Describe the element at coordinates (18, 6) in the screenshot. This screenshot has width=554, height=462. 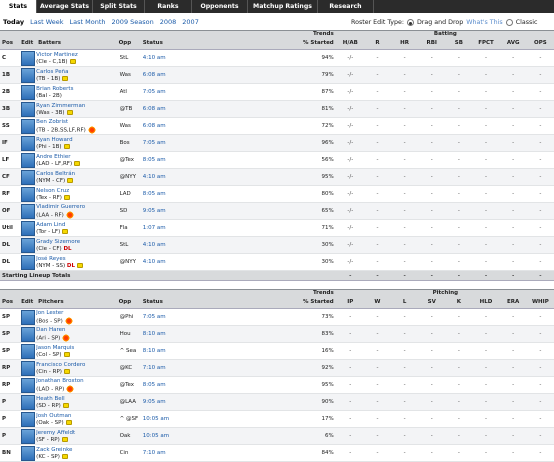
I see `tab-stats: Stats` at that location.